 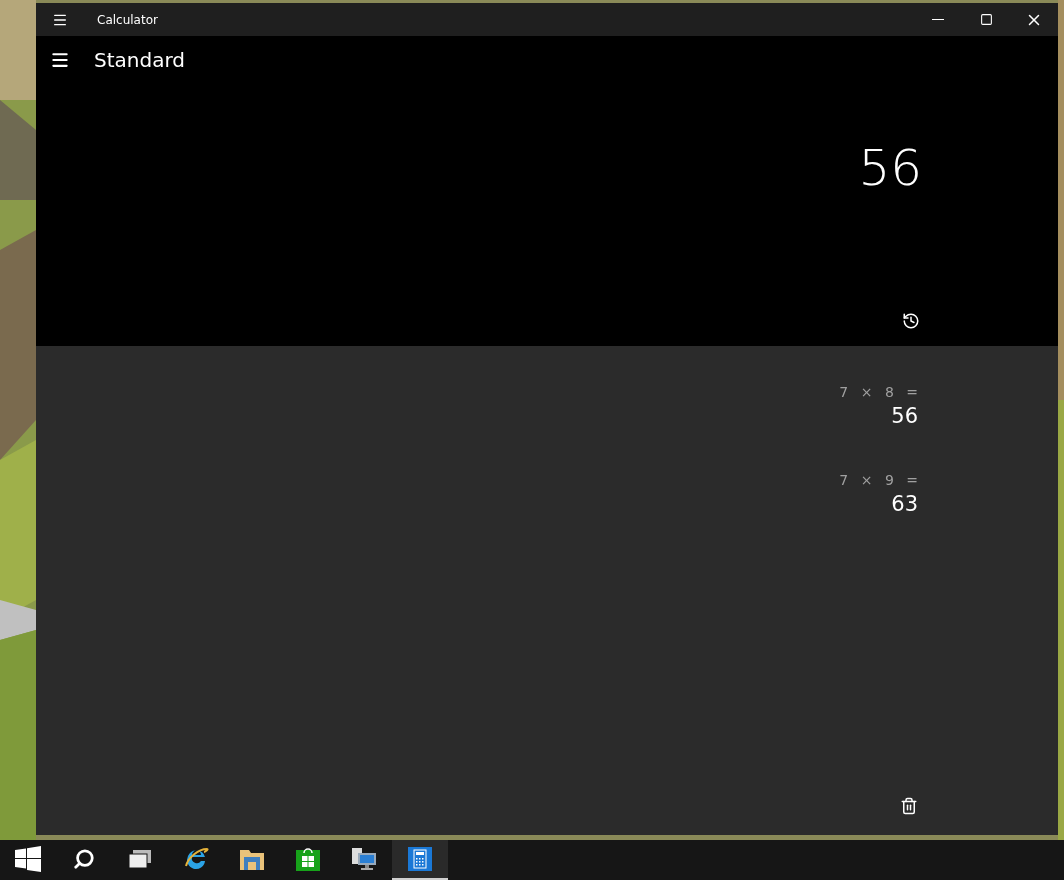 I want to click on trash-icon, so click(x=909, y=806).